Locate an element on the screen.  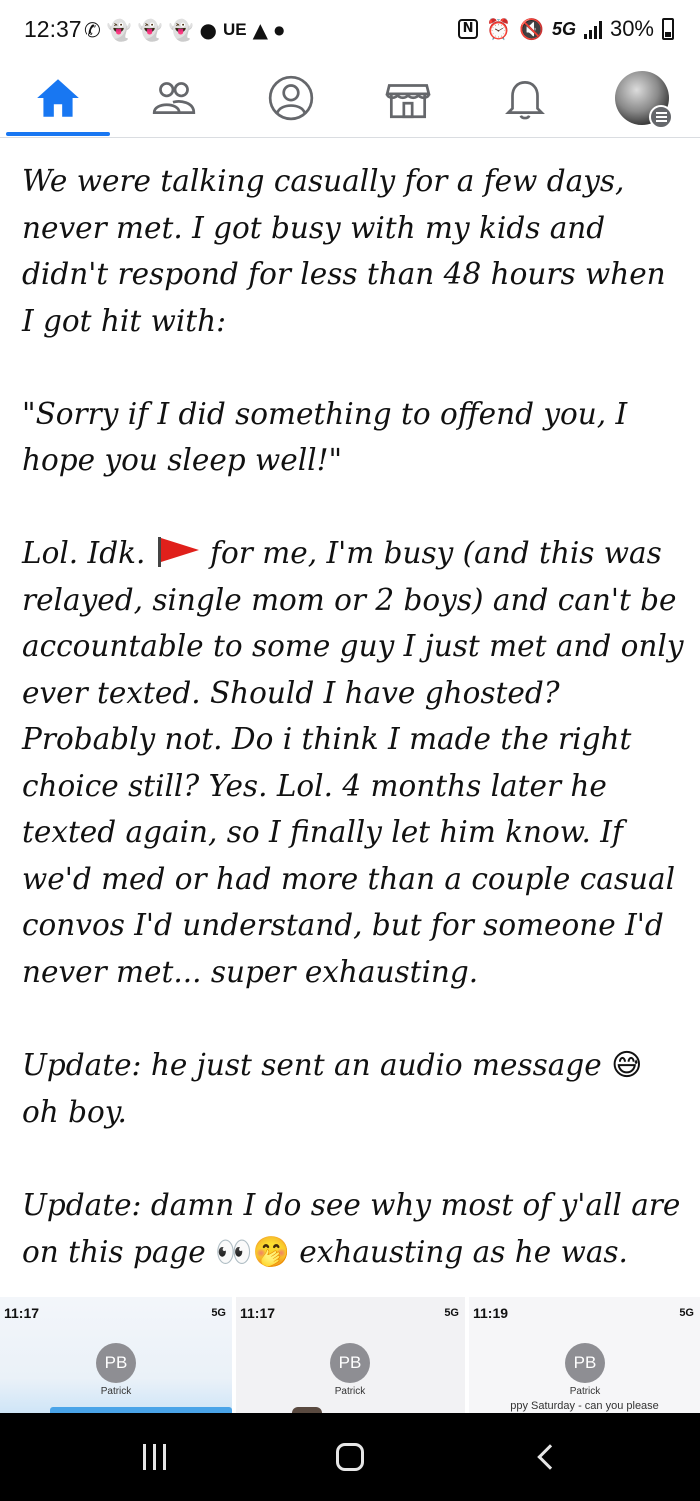
status-time: 12:37 is located at coordinates (53, 29).